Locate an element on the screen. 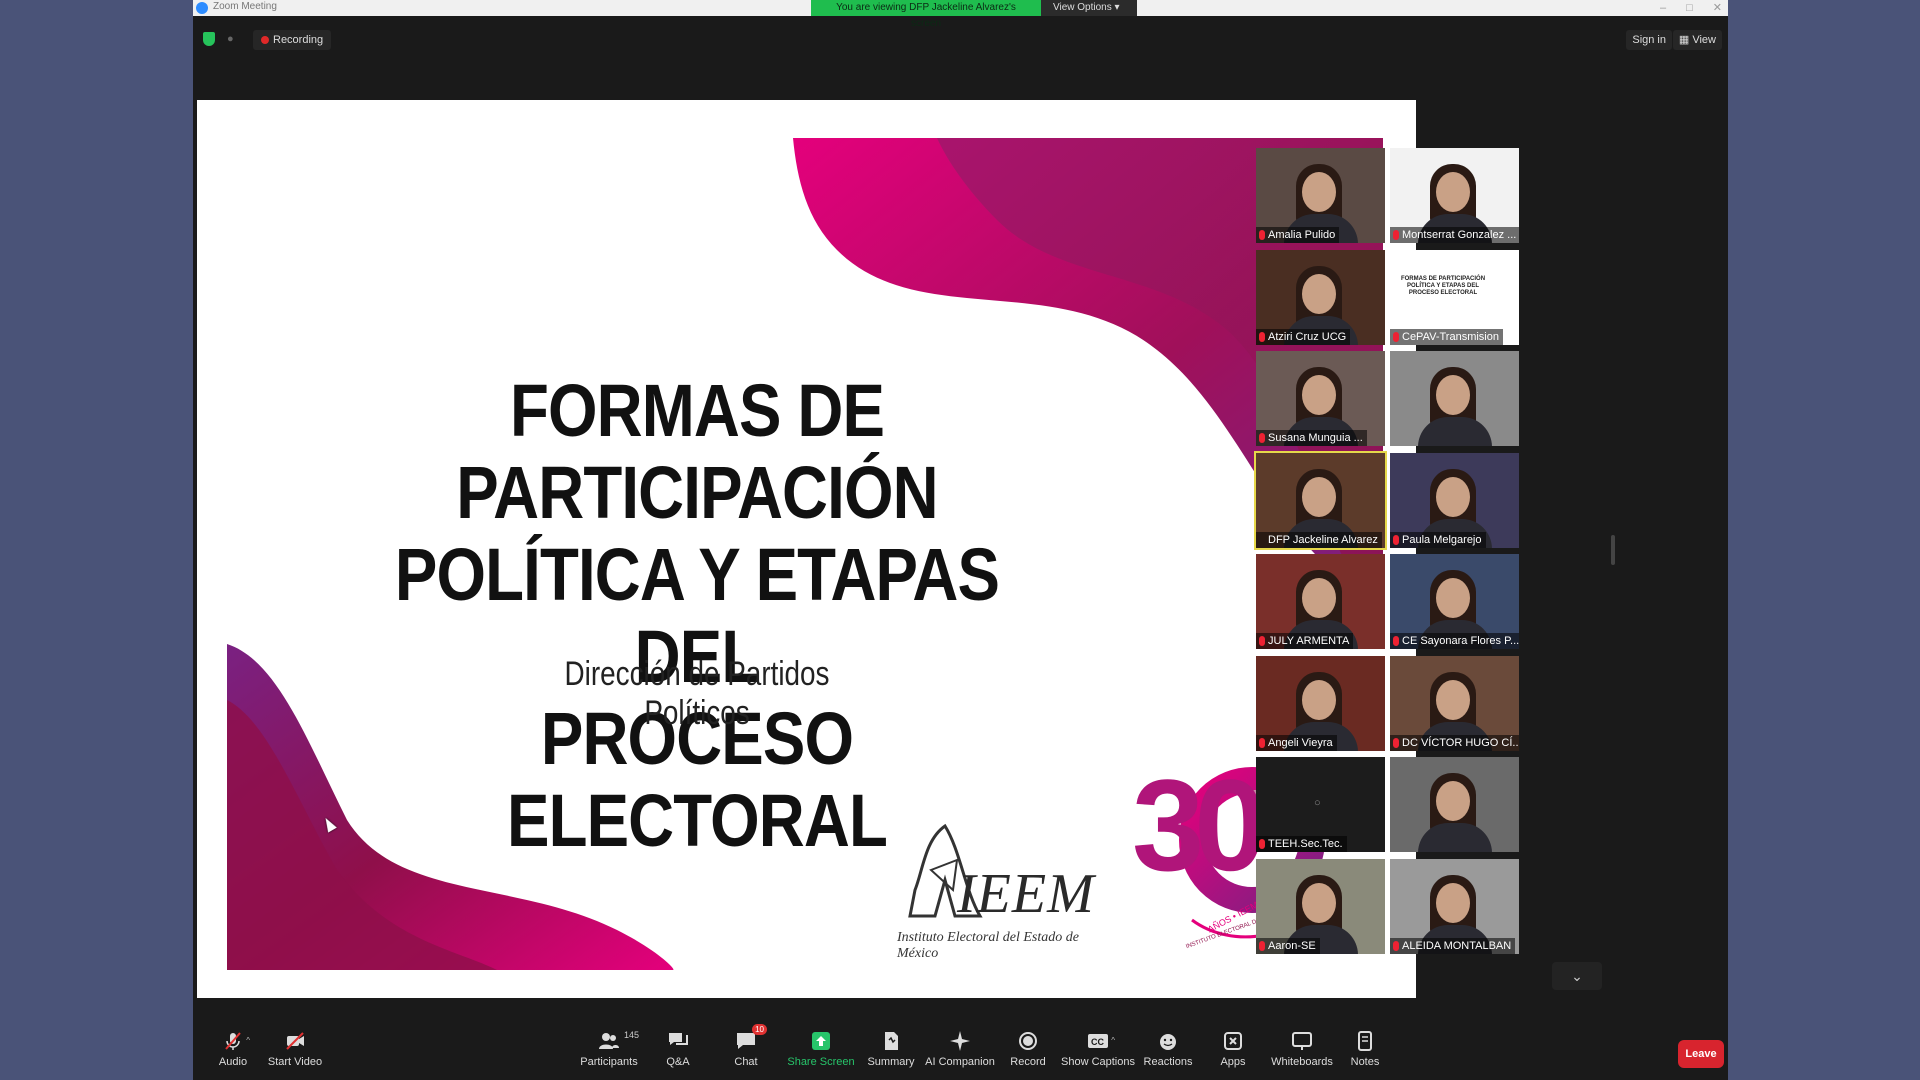 The width and height of the screenshot is (1920, 1080). camera-off-icon: ○ is located at coordinates (1317, 803).